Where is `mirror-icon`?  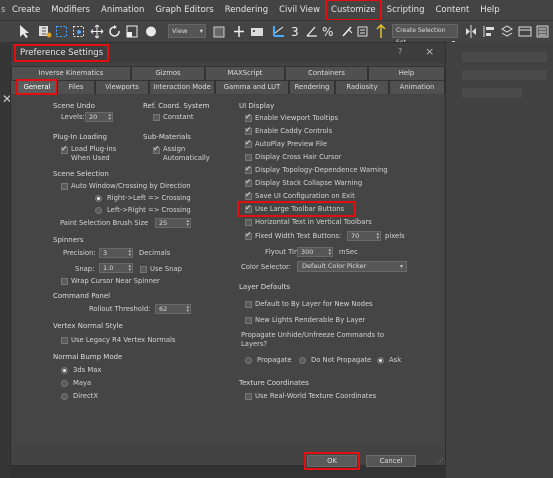 mirror-icon is located at coordinates (471, 31).